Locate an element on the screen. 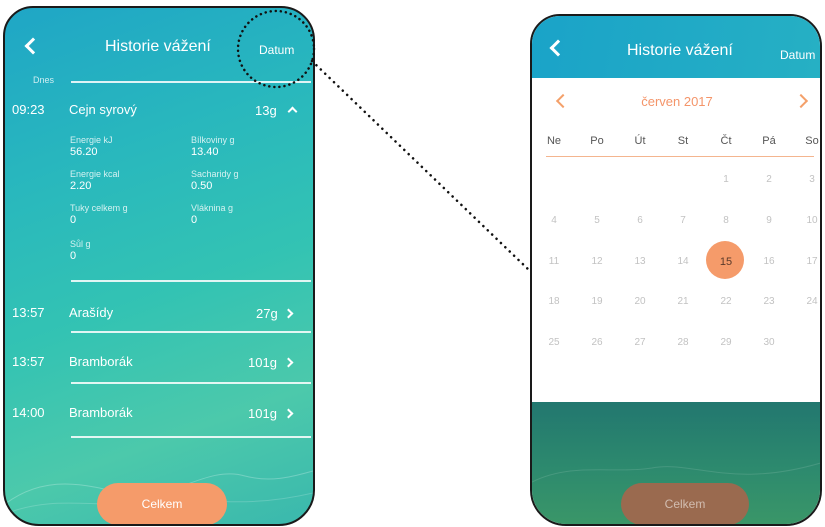 This screenshot has width=825, height=527. calendar-day: 19 is located at coordinates (597, 301).